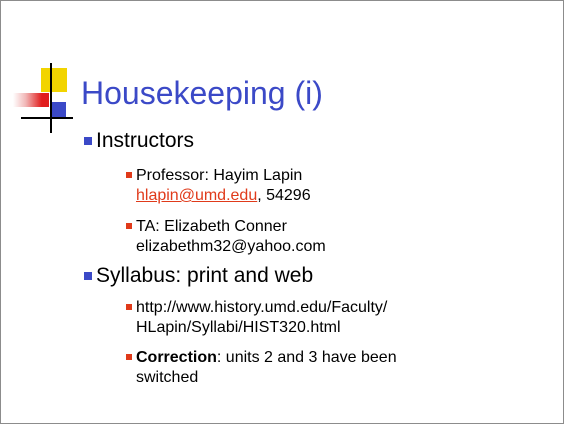 This screenshot has width=564, height=424. What do you see at coordinates (211, 226) in the screenshot?
I see `ta-label: TA: Elizabeth Conner` at bounding box center [211, 226].